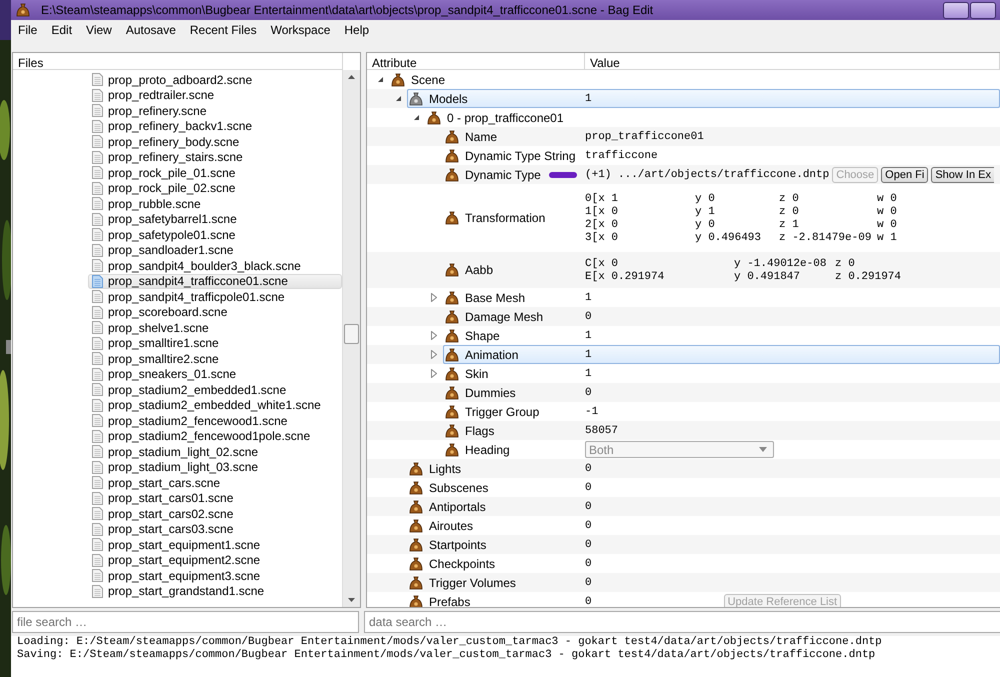 This screenshot has width=1000, height=677. What do you see at coordinates (825, 238) in the screenshot?
I see `matrix-cell-text: z -2.81479e-09` at bounding box center [825, 238].